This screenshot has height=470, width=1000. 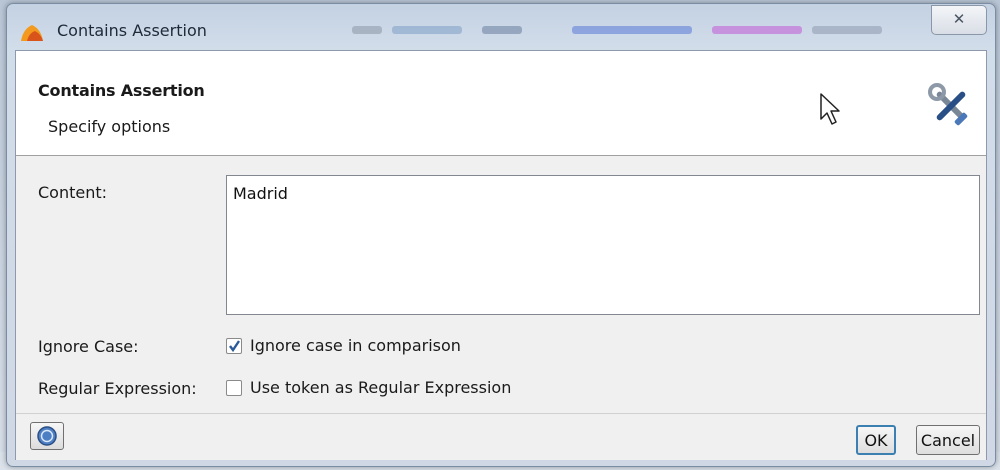 I want to click on dialog-footer: OK Cancel, so click(x=501, y=436).